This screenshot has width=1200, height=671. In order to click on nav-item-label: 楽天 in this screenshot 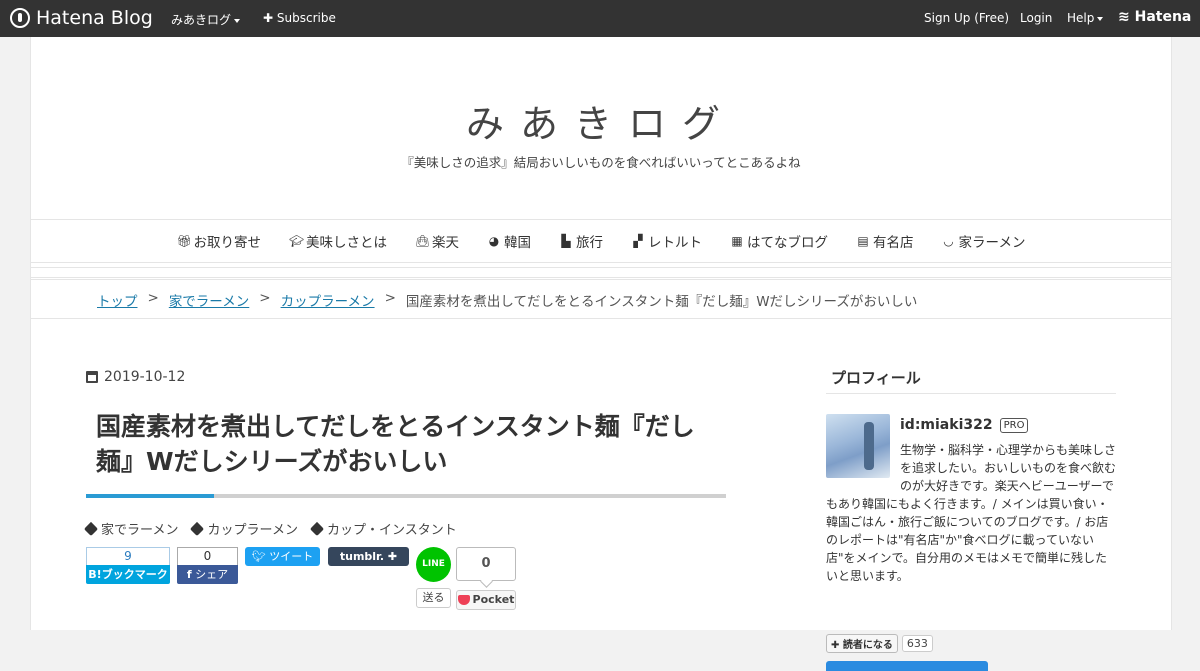, I will do `click(446, 243)`.